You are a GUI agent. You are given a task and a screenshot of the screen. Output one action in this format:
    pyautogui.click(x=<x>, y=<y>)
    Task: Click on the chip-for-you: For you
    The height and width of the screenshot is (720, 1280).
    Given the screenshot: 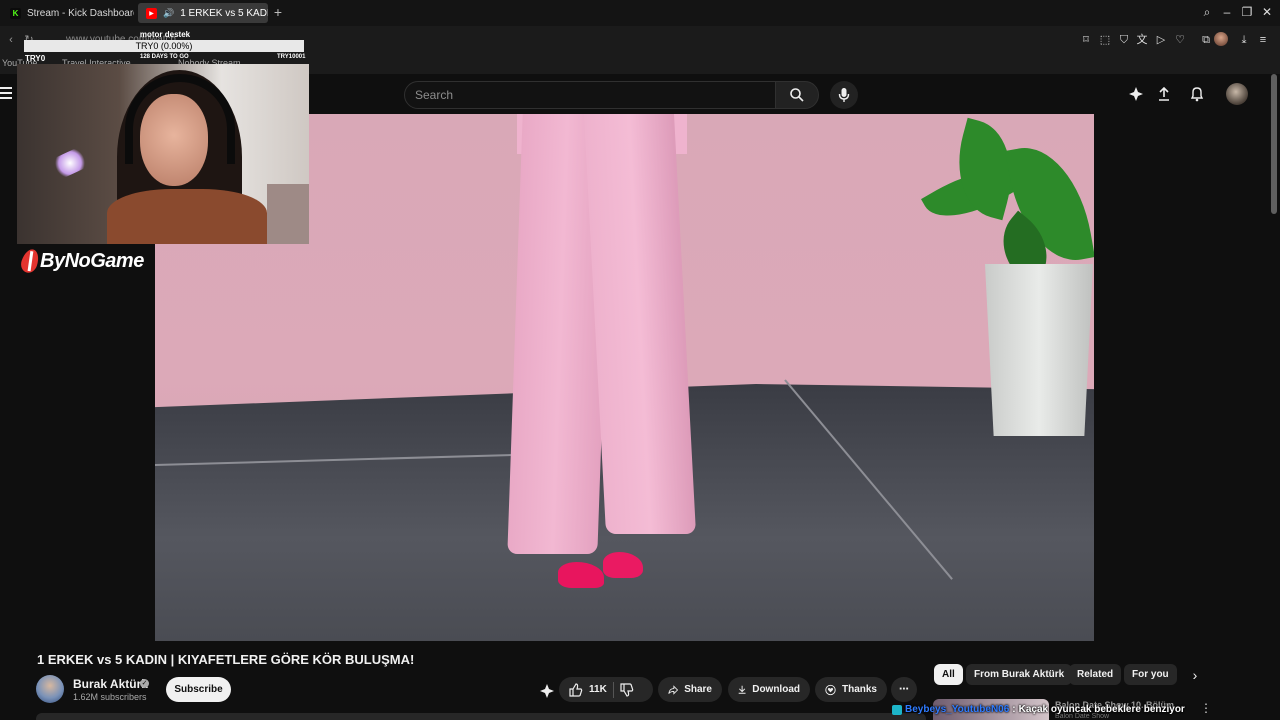 What is the action you would take?
    pyautogui.click(x=1150, y=674)
    